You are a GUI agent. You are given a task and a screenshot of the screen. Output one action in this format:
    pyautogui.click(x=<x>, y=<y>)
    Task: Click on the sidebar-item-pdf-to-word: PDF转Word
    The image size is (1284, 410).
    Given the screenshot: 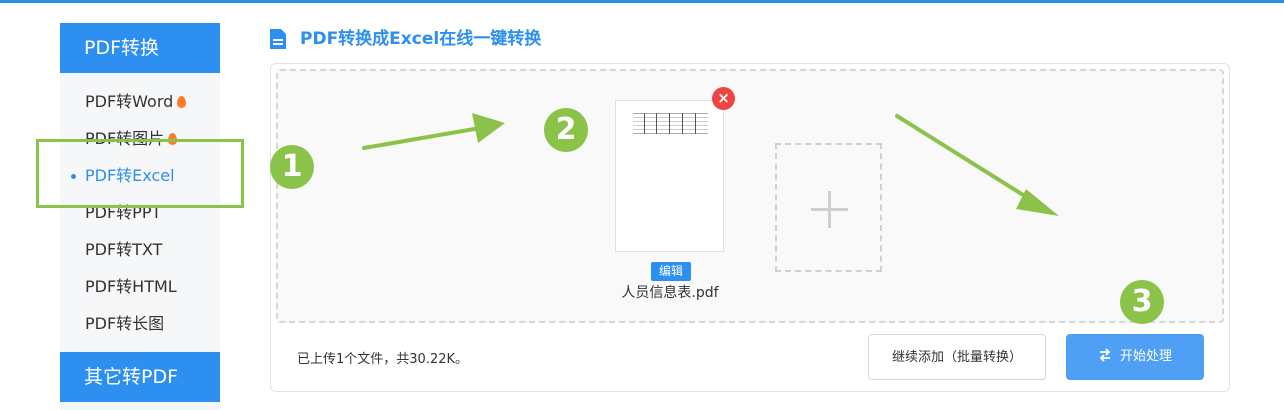 What is the action you would take?
    pyautogui.click(x=136, y=102)
    